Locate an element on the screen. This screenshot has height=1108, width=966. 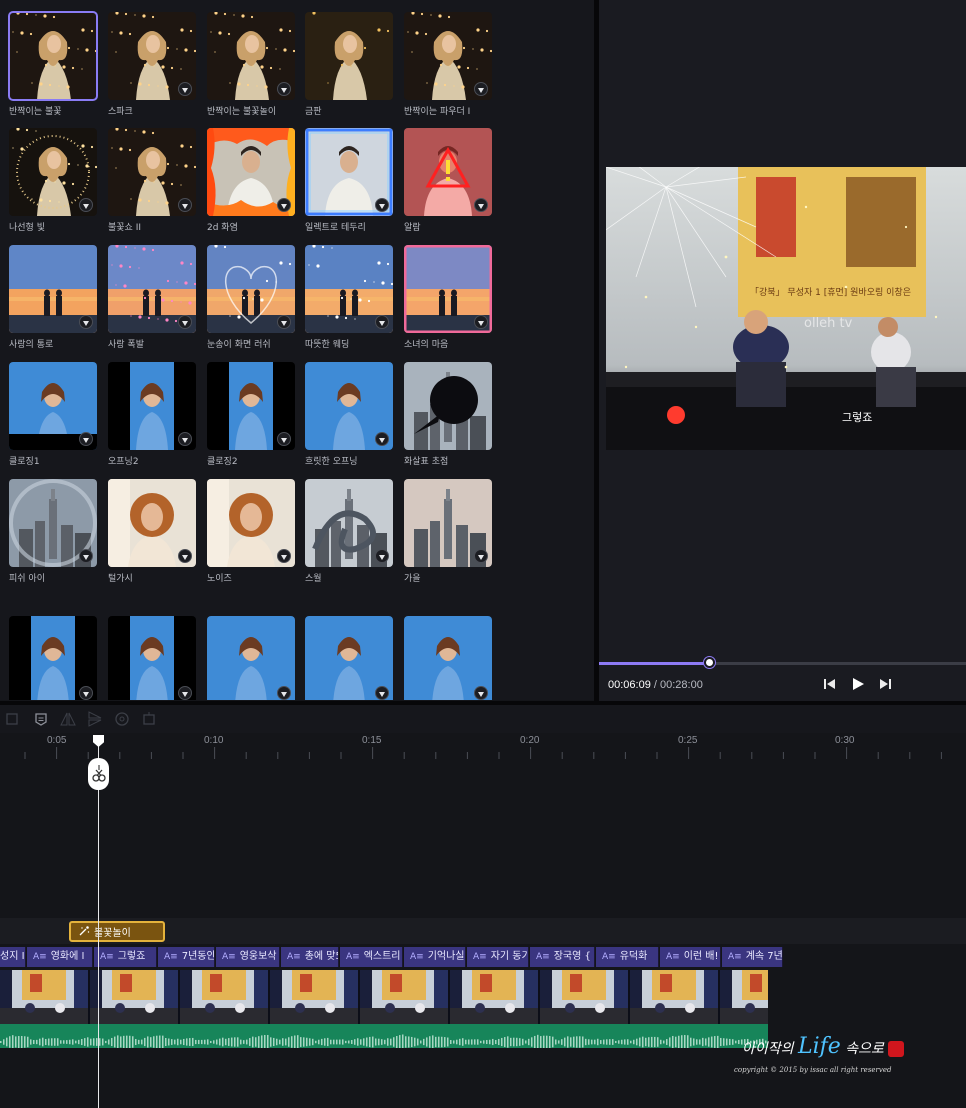
play-icon is located at coordinates (858, 684).